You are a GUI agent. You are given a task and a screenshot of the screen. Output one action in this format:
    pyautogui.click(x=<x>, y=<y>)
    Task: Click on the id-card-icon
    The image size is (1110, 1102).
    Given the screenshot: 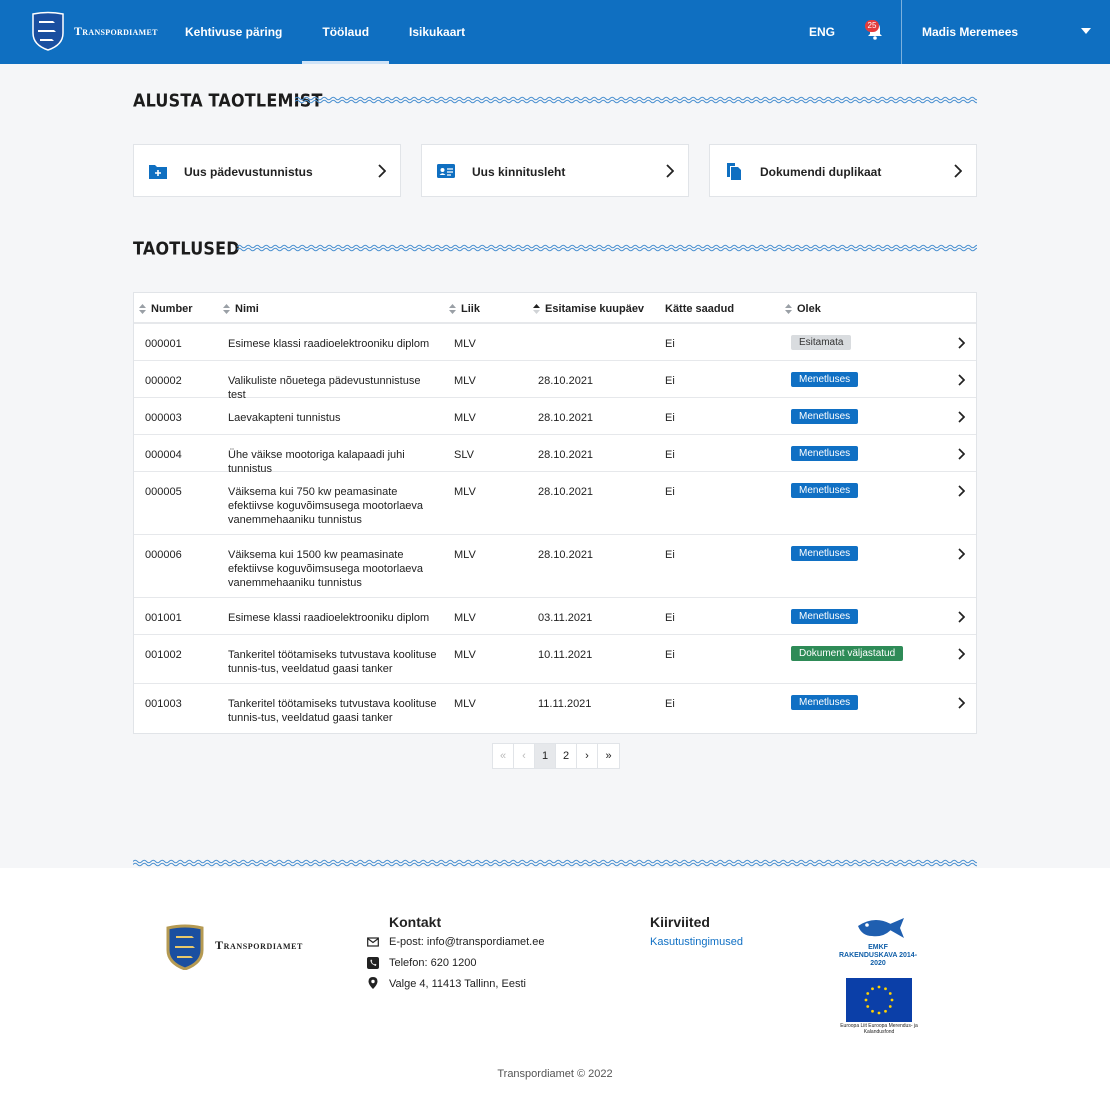 What is the action you would take?
    pyautogui.click(x=446, y=171)
    